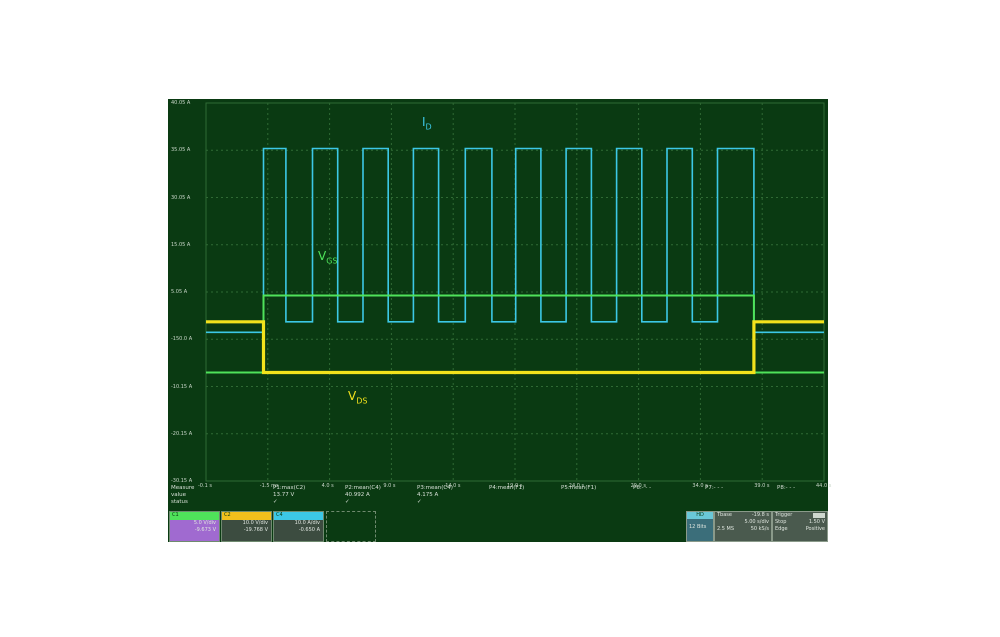  I want to click on channel-c2-header: C2, so click(246, 516).